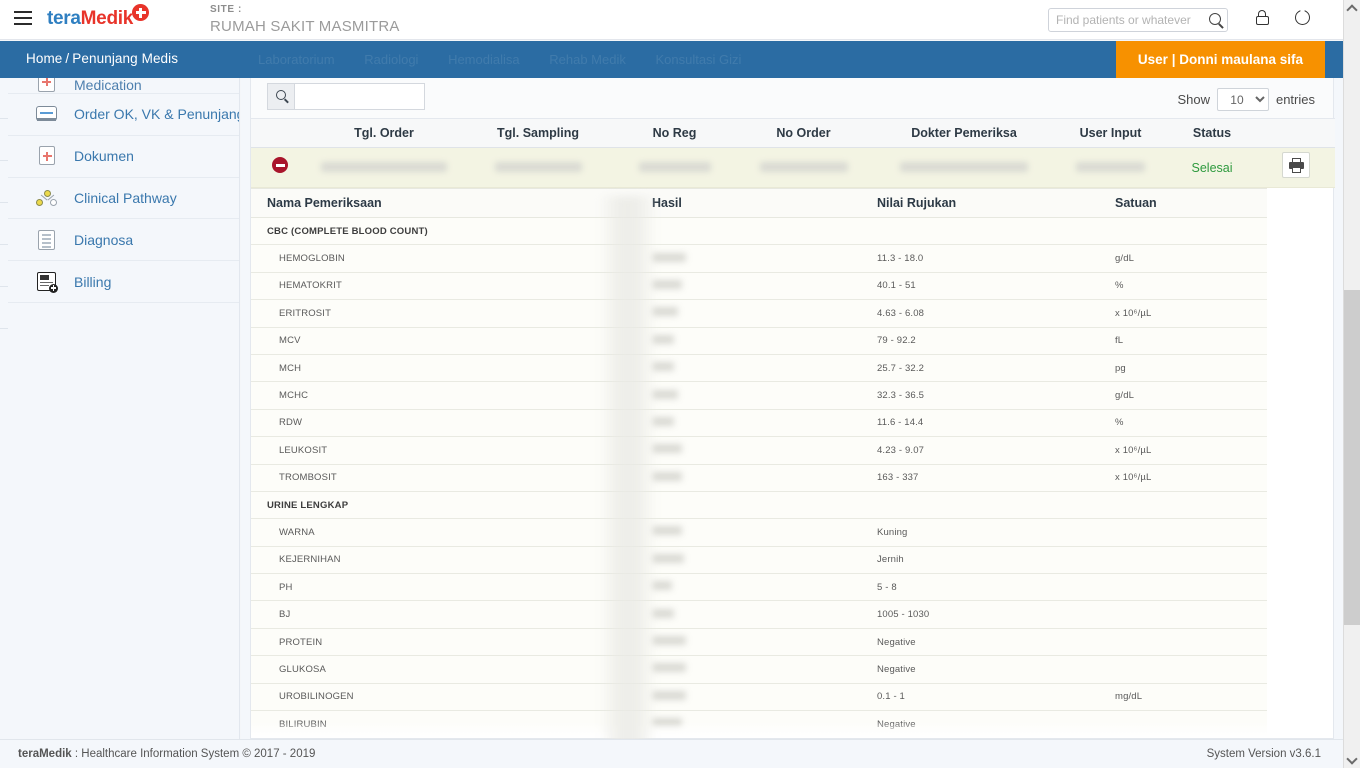 This screenshot has width=1360, height=768. What do you see at coordinates (759, 724) in the screenshot?
I see `detail-item-row: BILIRUBIN Negative` at bounding box center [759, 724].